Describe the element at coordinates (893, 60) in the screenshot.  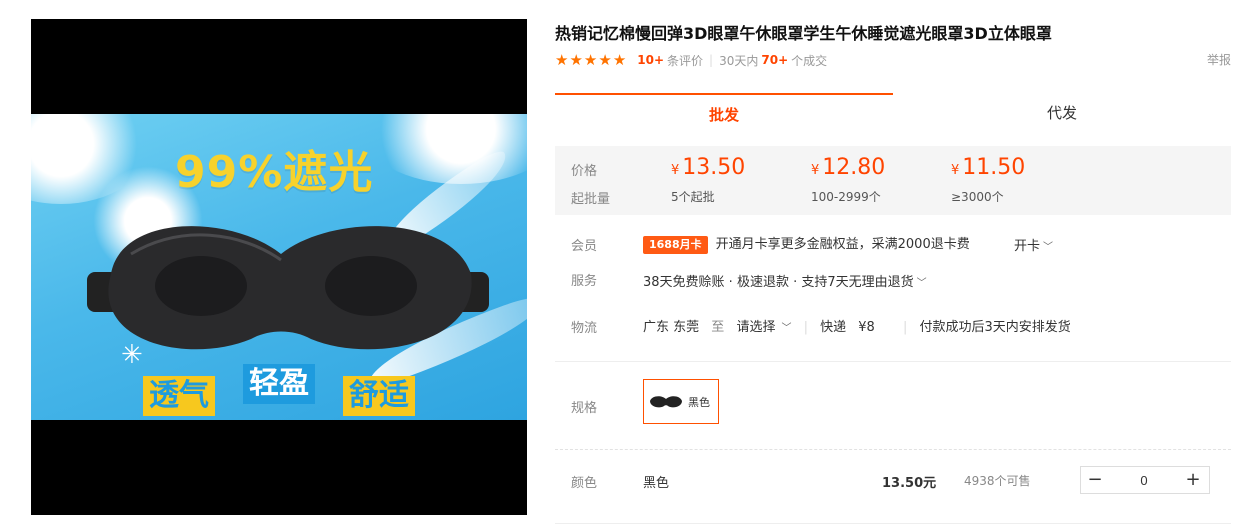
I see `rating-row: ★ ★ ★ ★ ★ 10+ 条评价 | 30天内 70+ 个成交 举报` at that location.